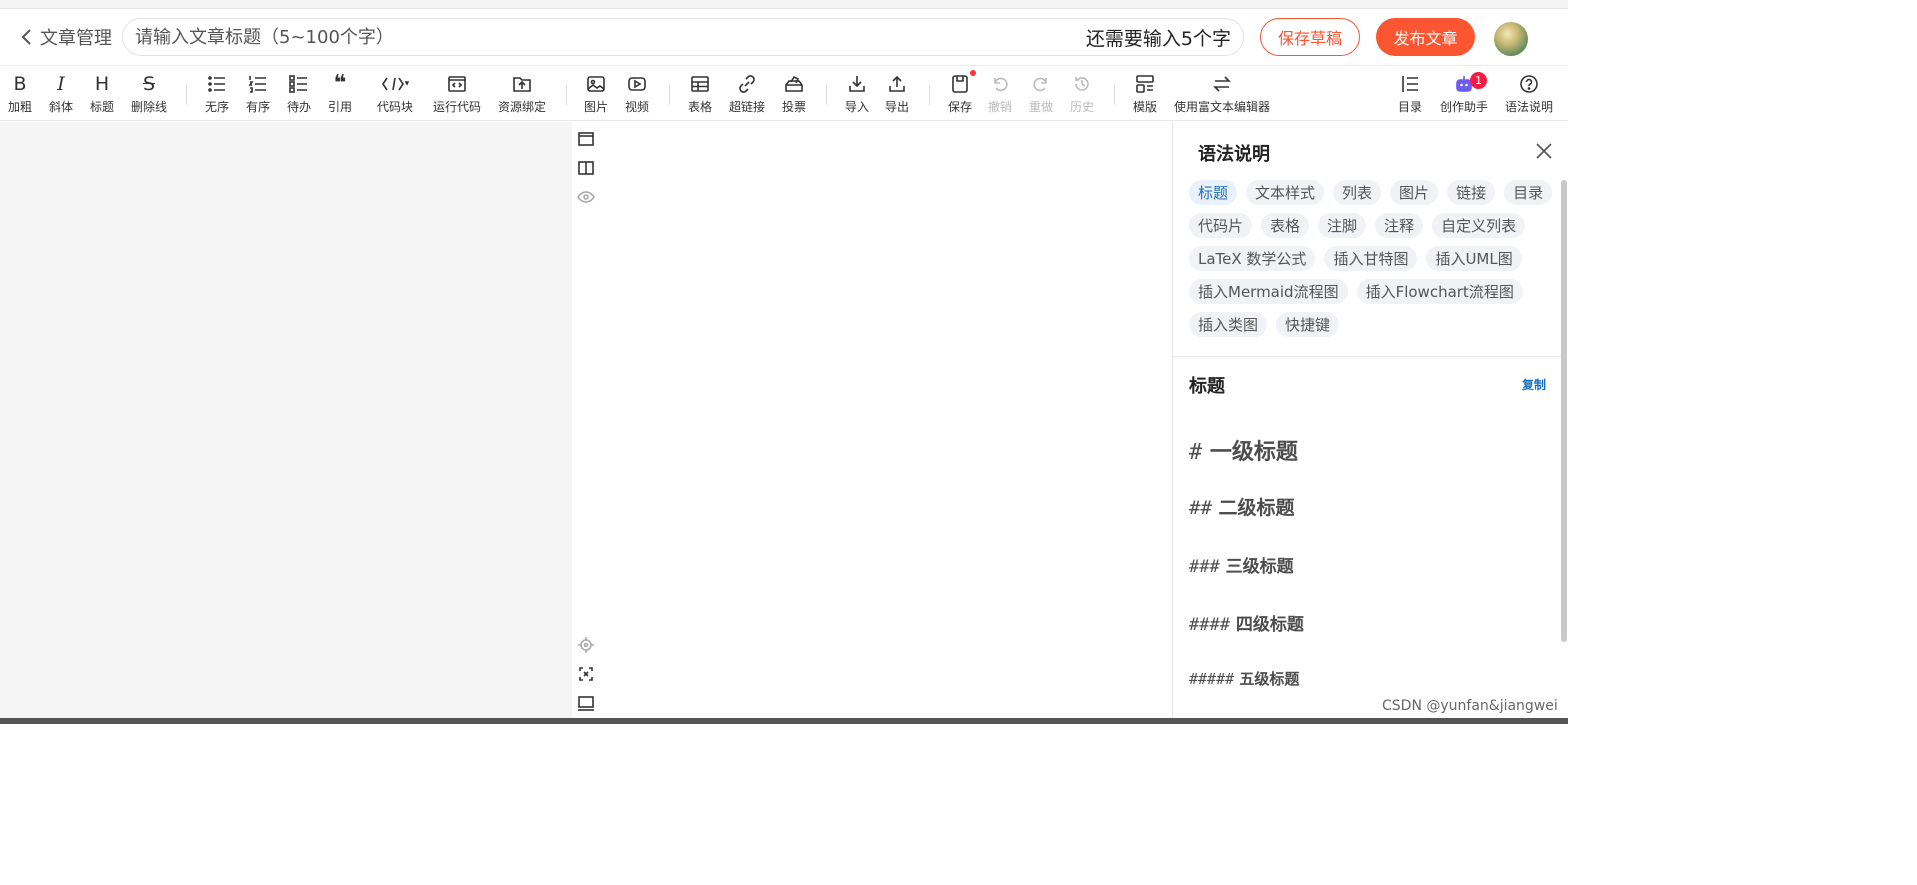  I want to click on code-icon, so click(395, 84).